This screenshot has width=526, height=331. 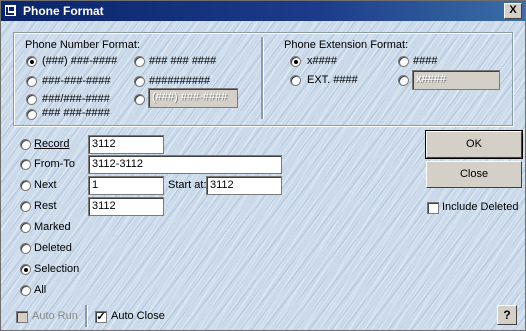 What do you see at coordinates (474, 174) in the screenshot?
I see `close-button: Close` at bounding box center [474, 174].